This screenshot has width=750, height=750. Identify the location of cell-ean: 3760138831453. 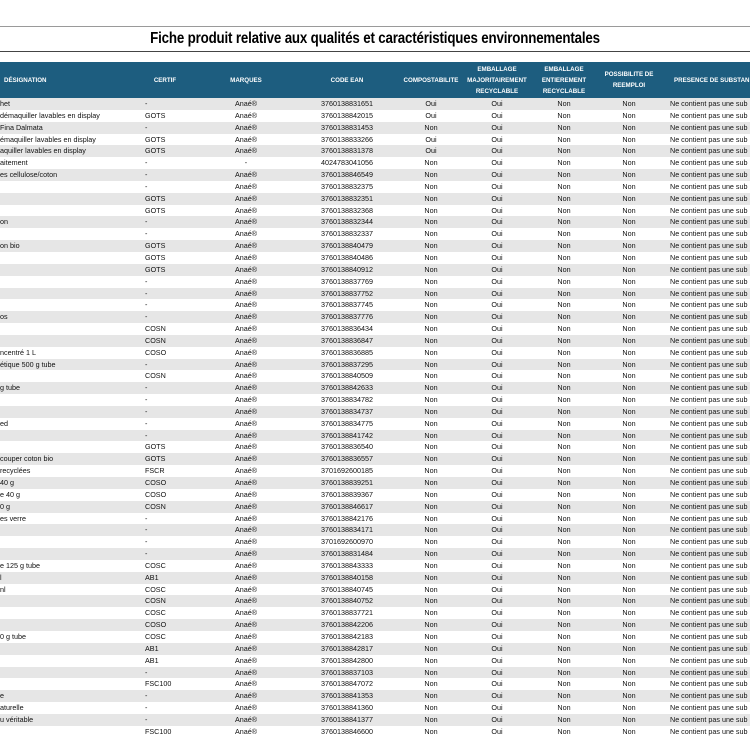
(347, 127).